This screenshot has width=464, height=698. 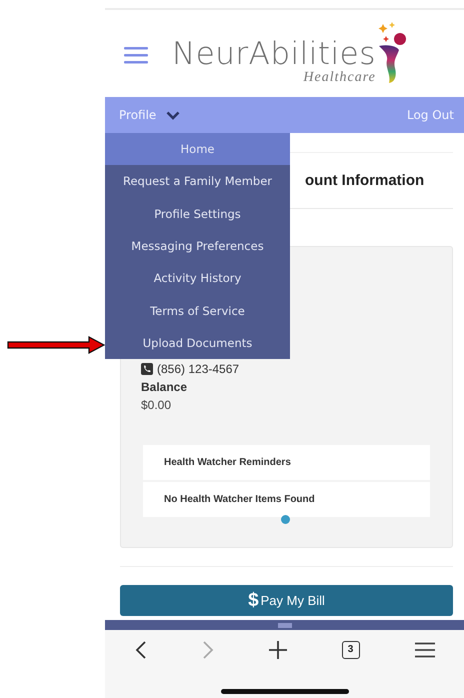 I want to click on logo-tagline: Healthcare, so click(x=339, y=78).